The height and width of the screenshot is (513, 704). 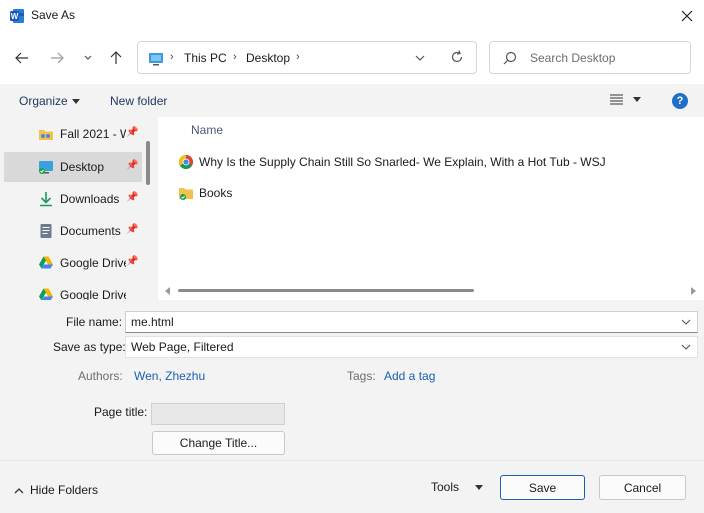 I want to click on search-icon, so click(x=510, y=58).